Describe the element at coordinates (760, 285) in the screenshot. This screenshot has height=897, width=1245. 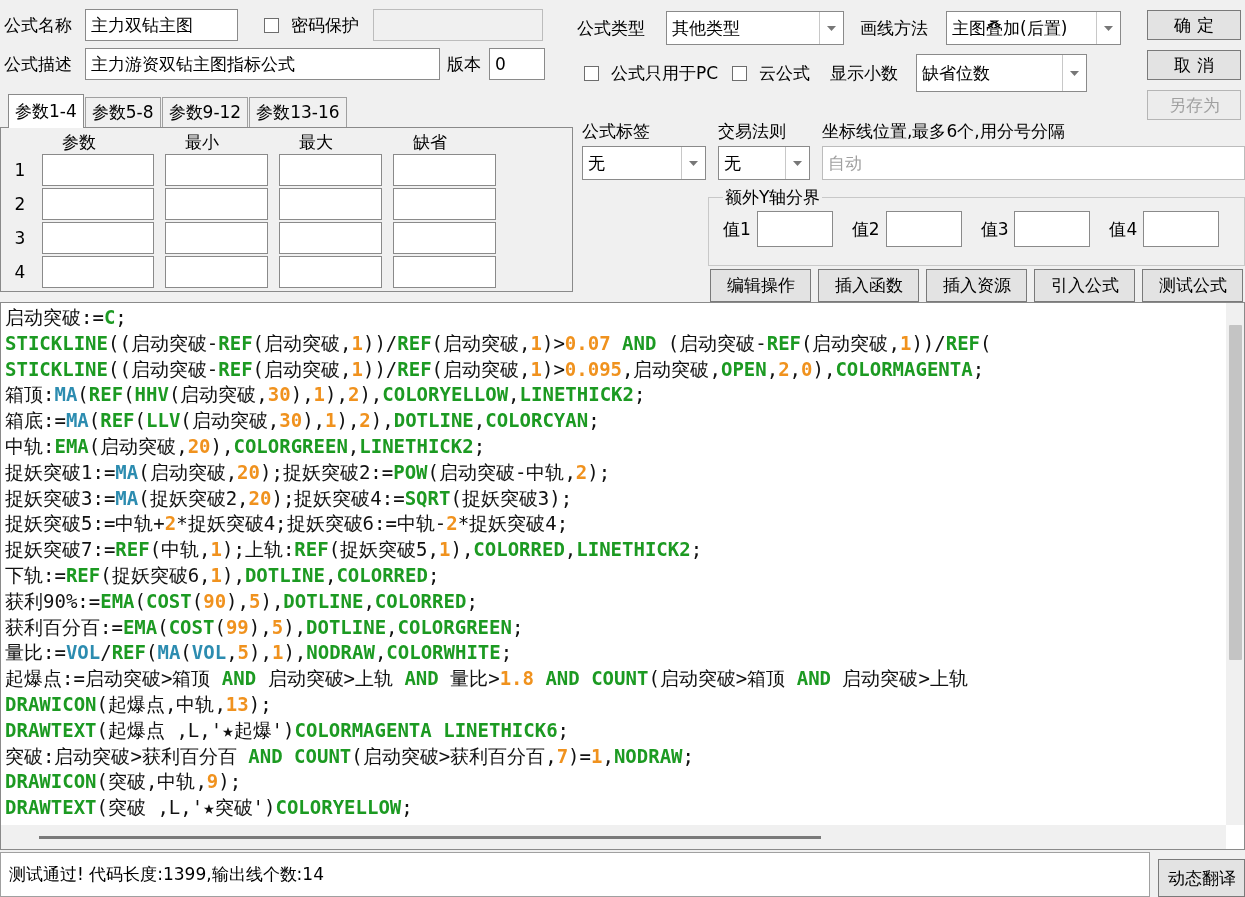
I see `toolbar-button: 编辑操作` at that location.